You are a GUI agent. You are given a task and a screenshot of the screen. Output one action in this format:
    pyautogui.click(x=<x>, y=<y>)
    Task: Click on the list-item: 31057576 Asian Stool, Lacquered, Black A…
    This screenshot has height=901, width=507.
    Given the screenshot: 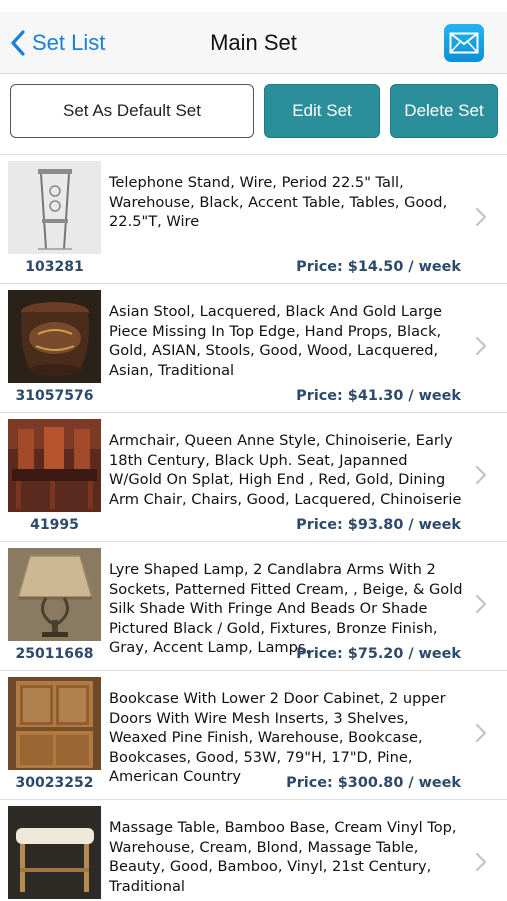 What is the action you would take?
    pyautogui.click(x=253, y=348)
    